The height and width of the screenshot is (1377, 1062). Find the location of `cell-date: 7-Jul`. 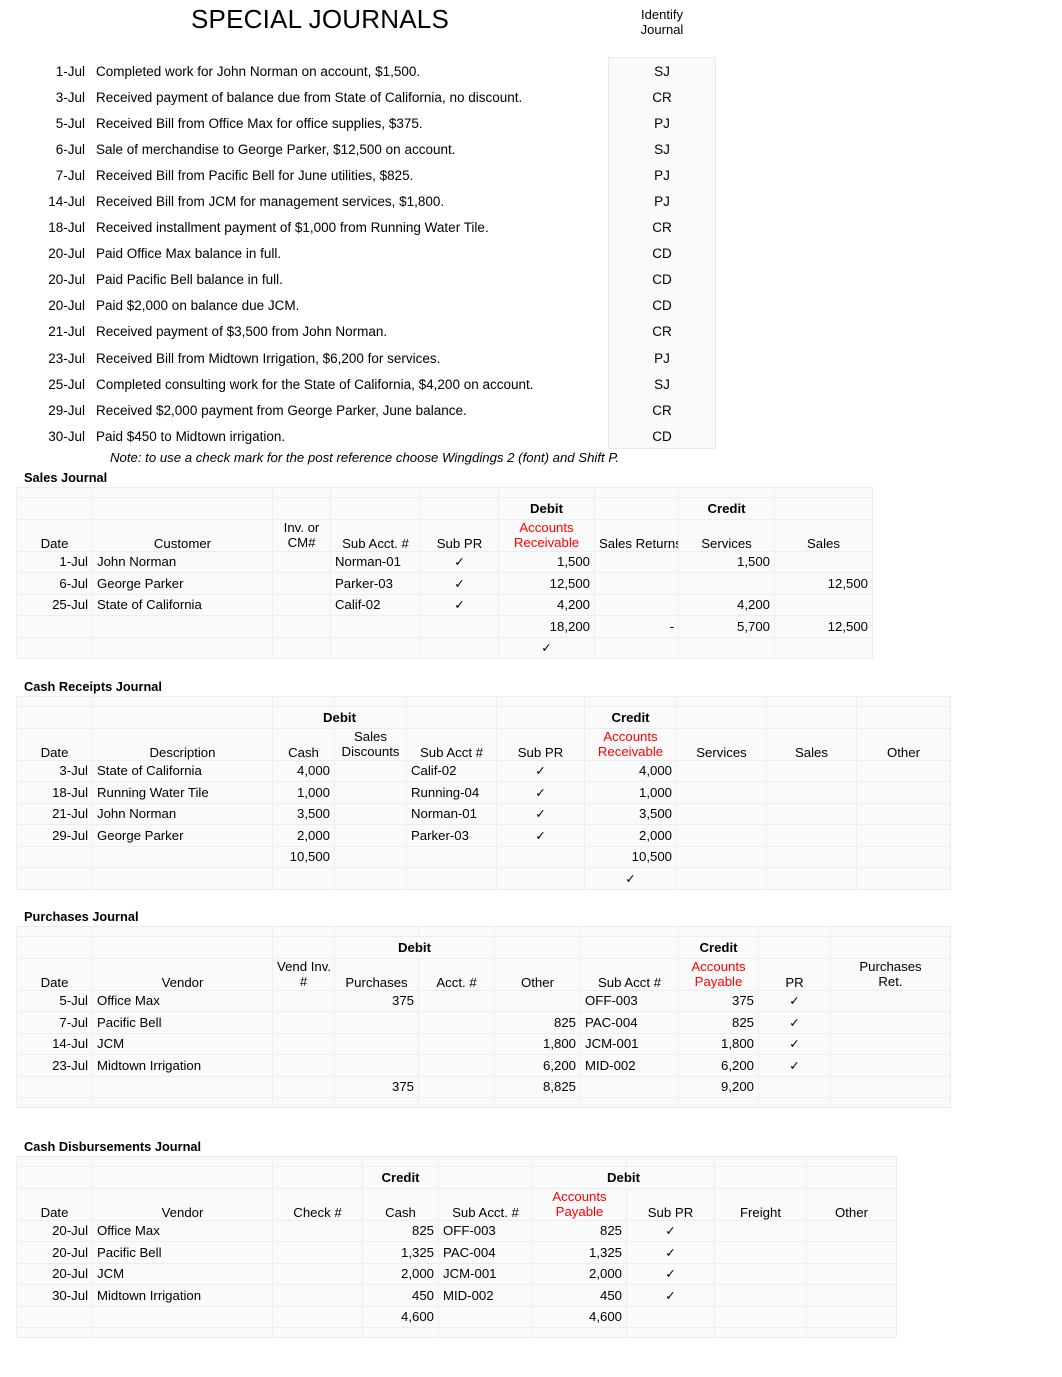

cell-date: 7-Jul is located at coordinates (54, 1022).